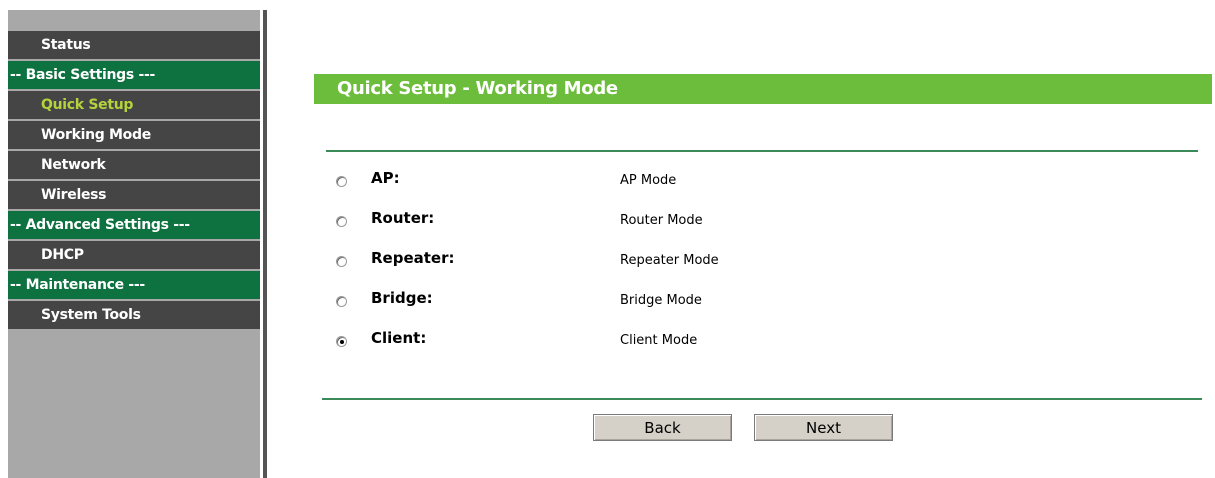  What do you see at coordinates (763, 89) in the screenshot?
I see `page-title: Quick Setup - Working Mode` at bounding box center [763, 89].